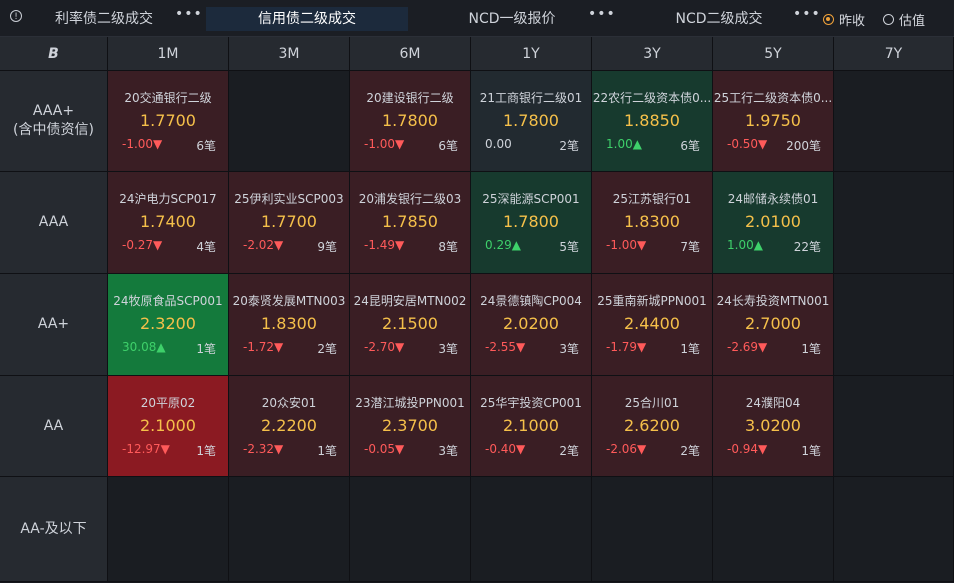 Image resolution: width=954 pixels, height=583 pixels. What do you see at coordinates (289, 301) in the screenshot?
I see `bond-name: 20泰贤发展MTN003` at bounding box center [289, 301].